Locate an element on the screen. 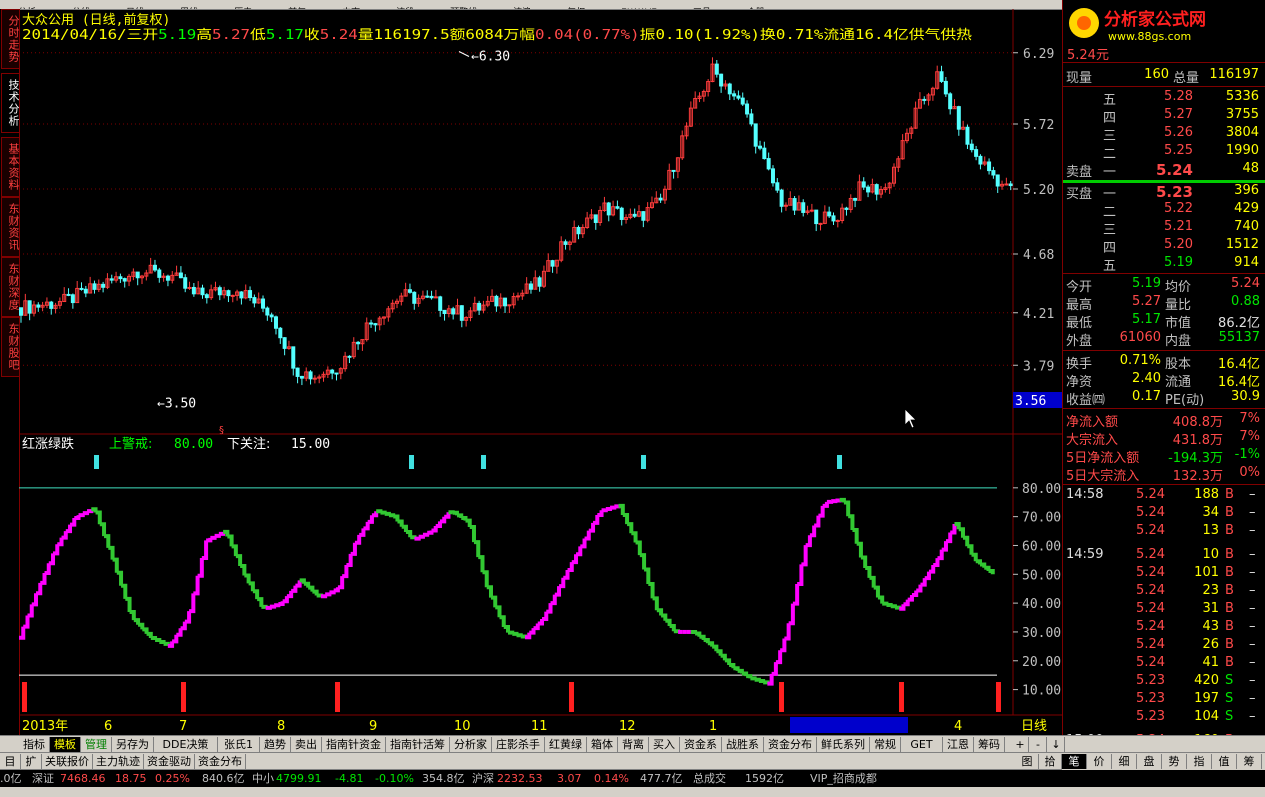 The width and height of the screenshot is (1265, 797). scroll-button-0: + is located at coordinates (1020, 744).